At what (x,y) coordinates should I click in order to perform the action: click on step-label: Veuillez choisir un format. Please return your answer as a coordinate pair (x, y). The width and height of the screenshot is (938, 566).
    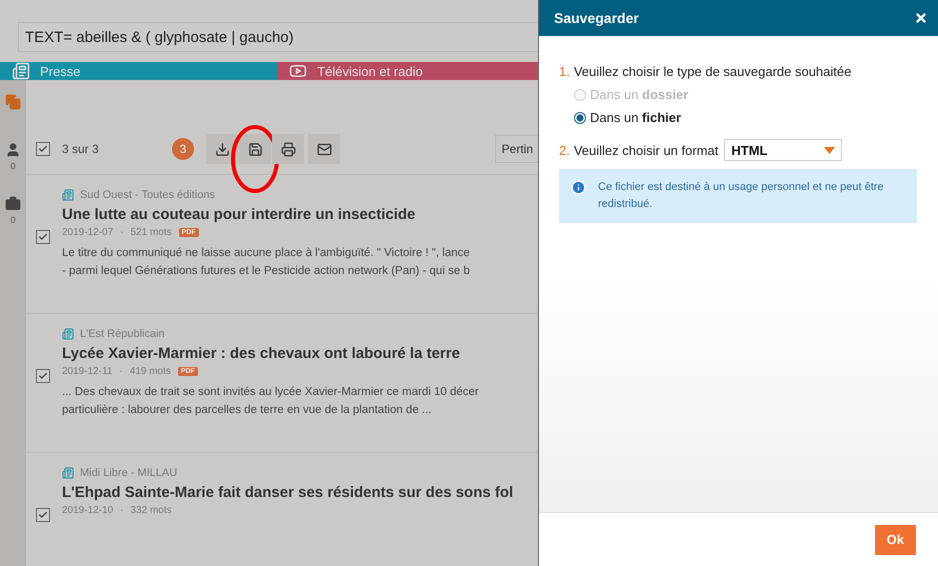
    Looking at the image, I should click on (646, 150).